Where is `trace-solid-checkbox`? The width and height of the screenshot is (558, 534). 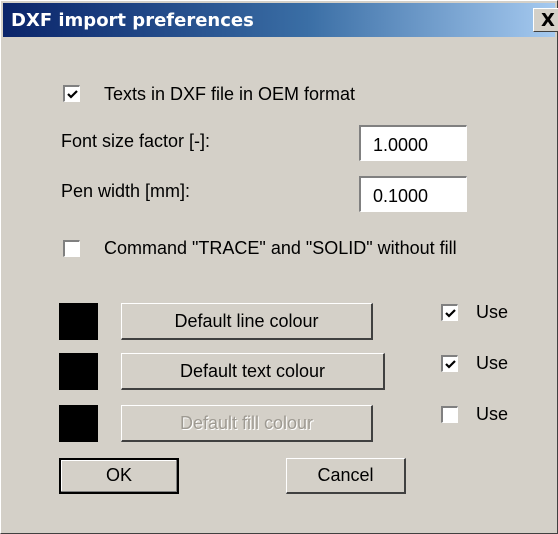
trace-solid-checkbox is located at coordinates (71, 248).